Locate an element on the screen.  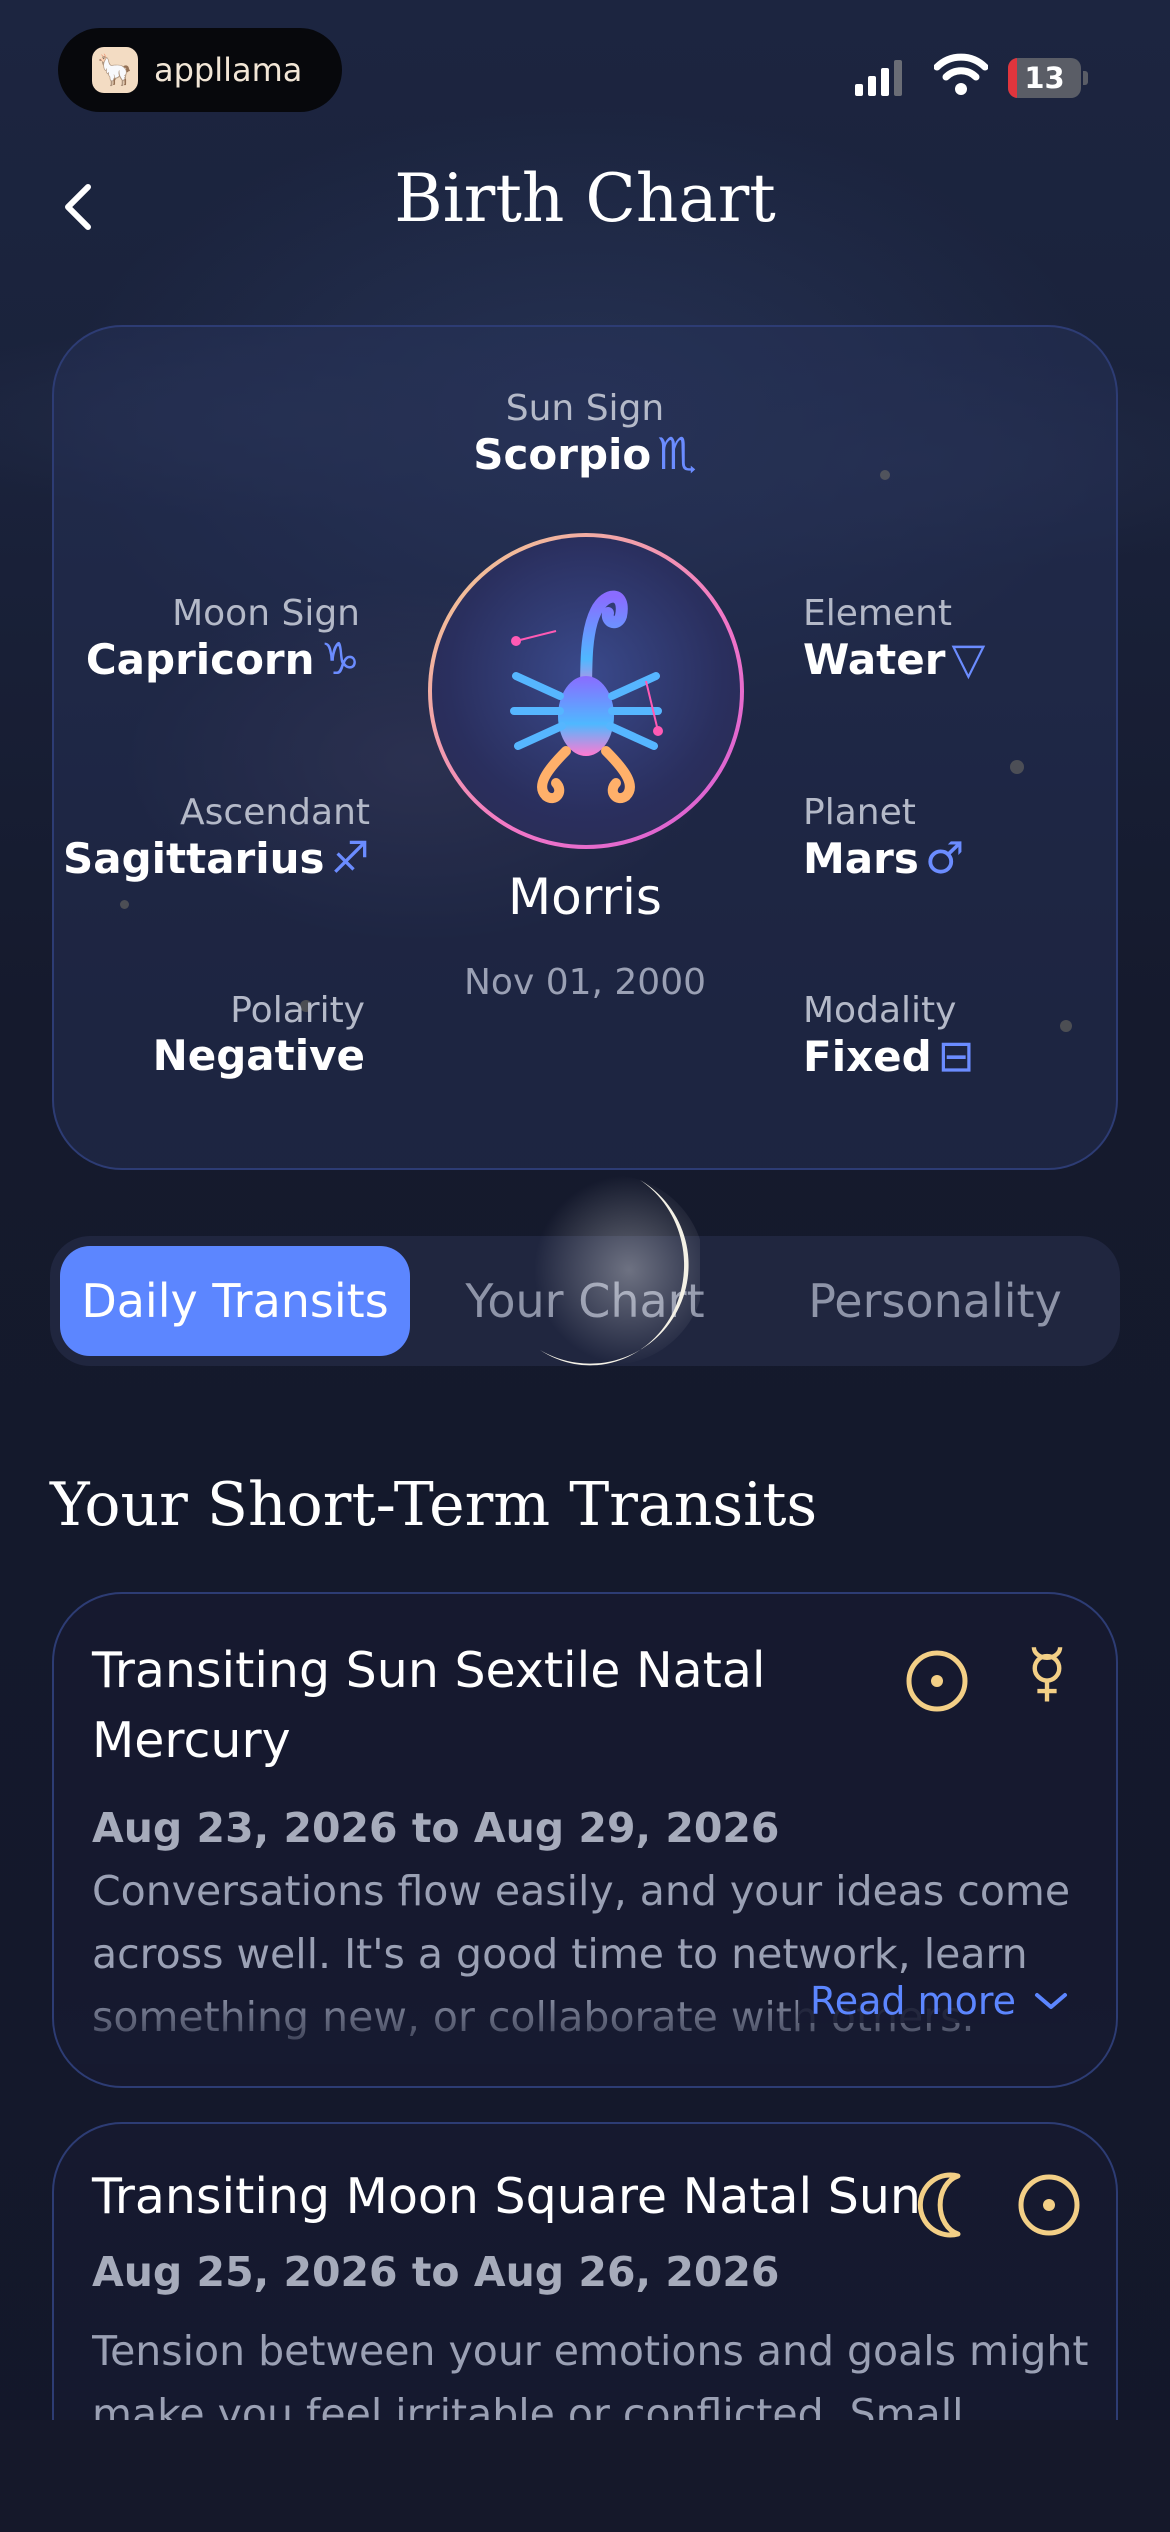
fixed-modality-icon: ⊟ is located at coordinates (956, 1056).